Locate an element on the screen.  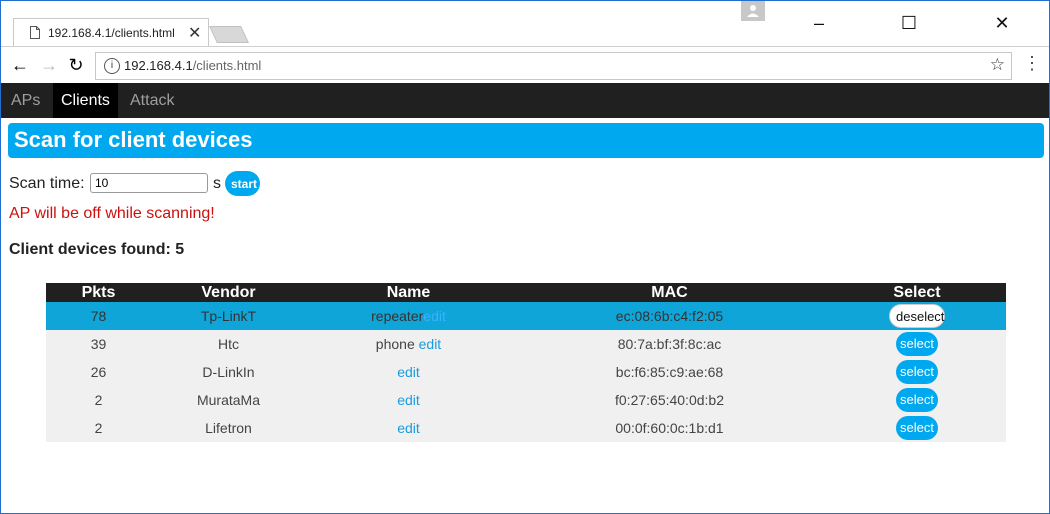
nav-item-aps: APs is located at coordinates (25, 100).